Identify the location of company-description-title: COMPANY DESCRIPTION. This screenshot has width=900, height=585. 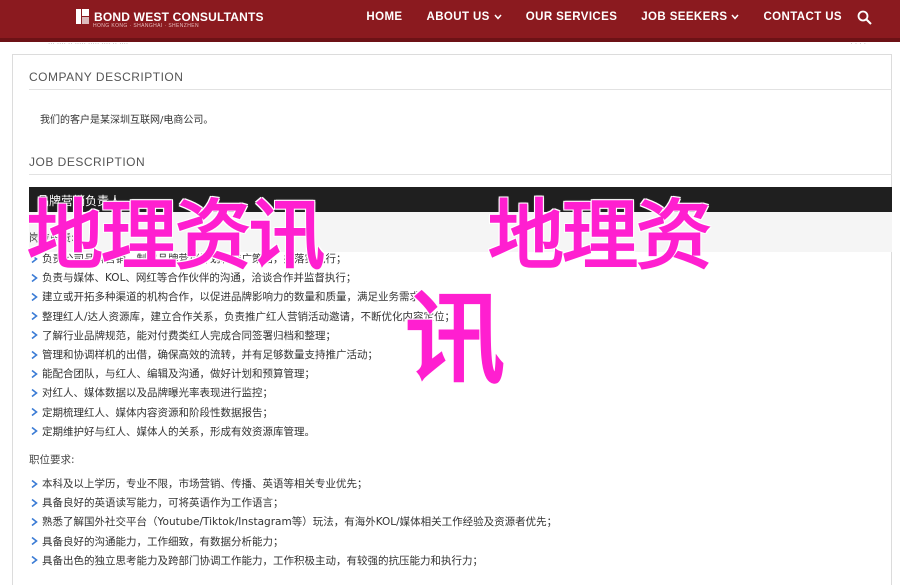
(106, 77).